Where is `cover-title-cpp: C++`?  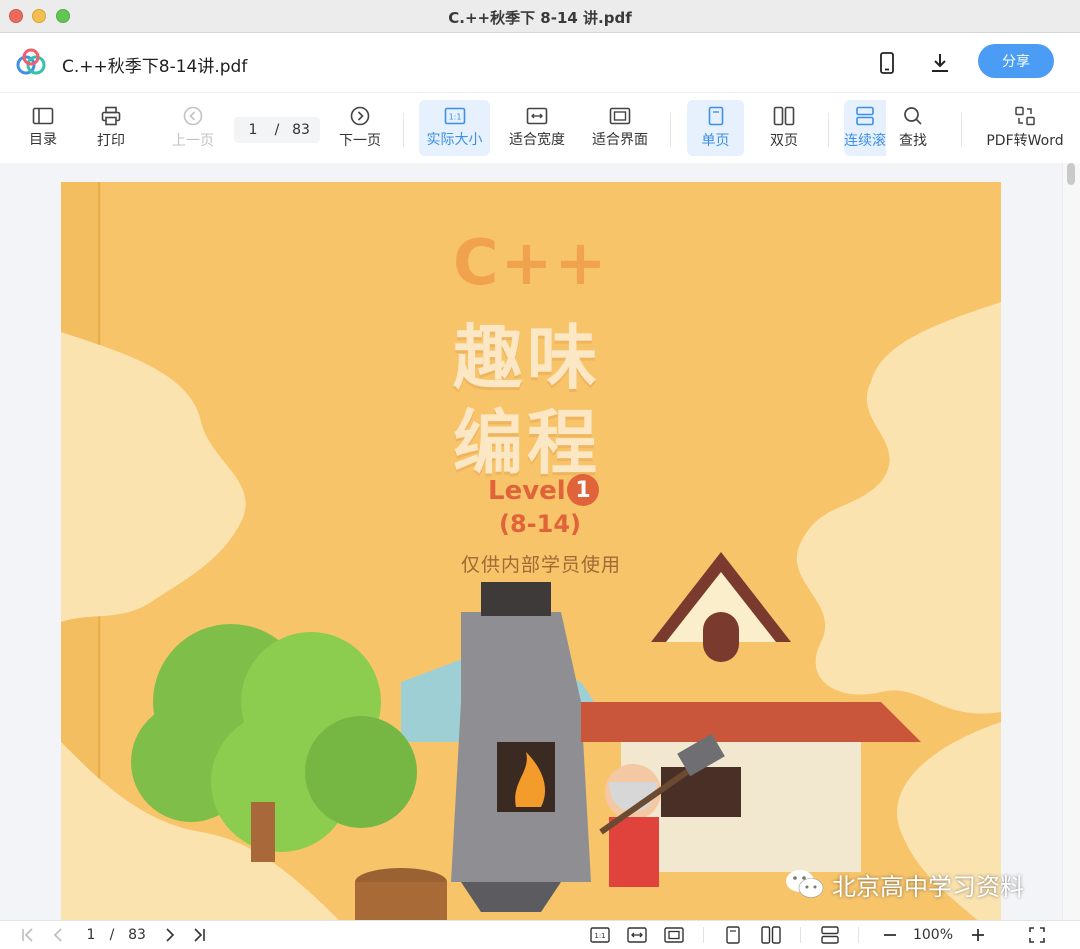
cover-title-cpp: C++ is located at coordinates (531, 262).